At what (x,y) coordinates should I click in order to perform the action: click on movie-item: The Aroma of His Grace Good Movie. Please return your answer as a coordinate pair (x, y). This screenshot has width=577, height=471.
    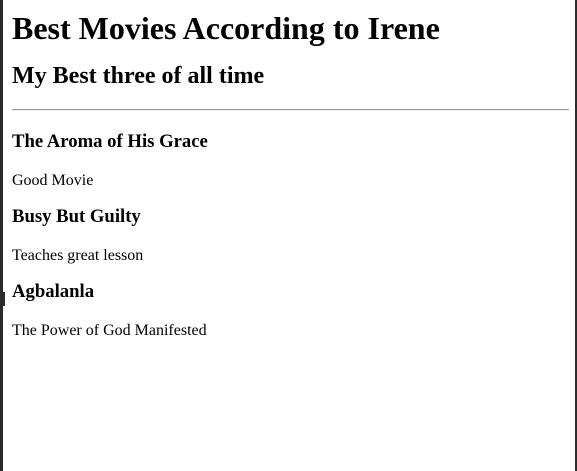
    Looking at the image, I should click on (290, 161).